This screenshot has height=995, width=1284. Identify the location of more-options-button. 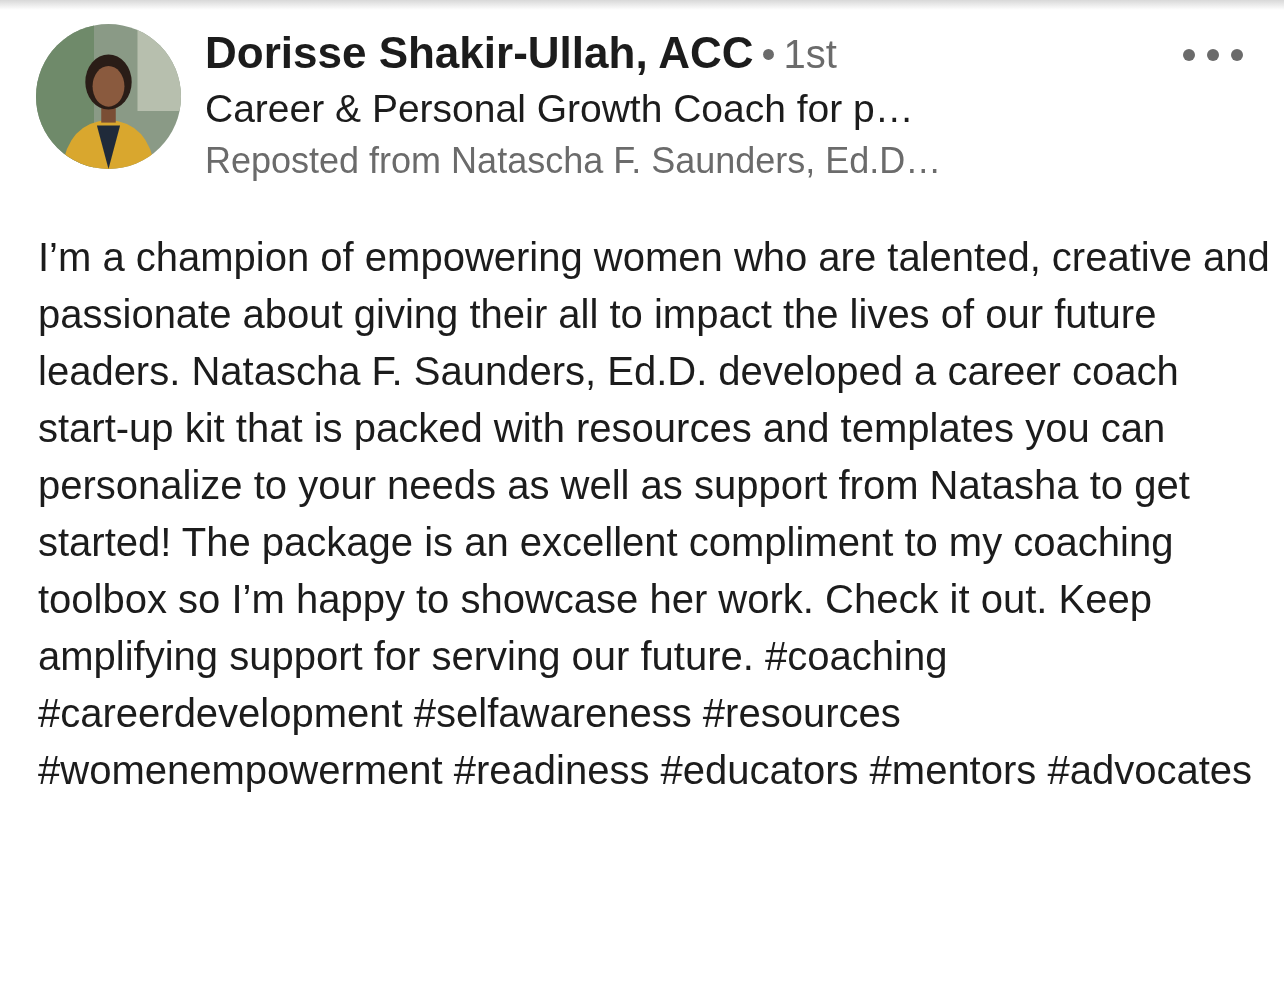
(1213, 55).